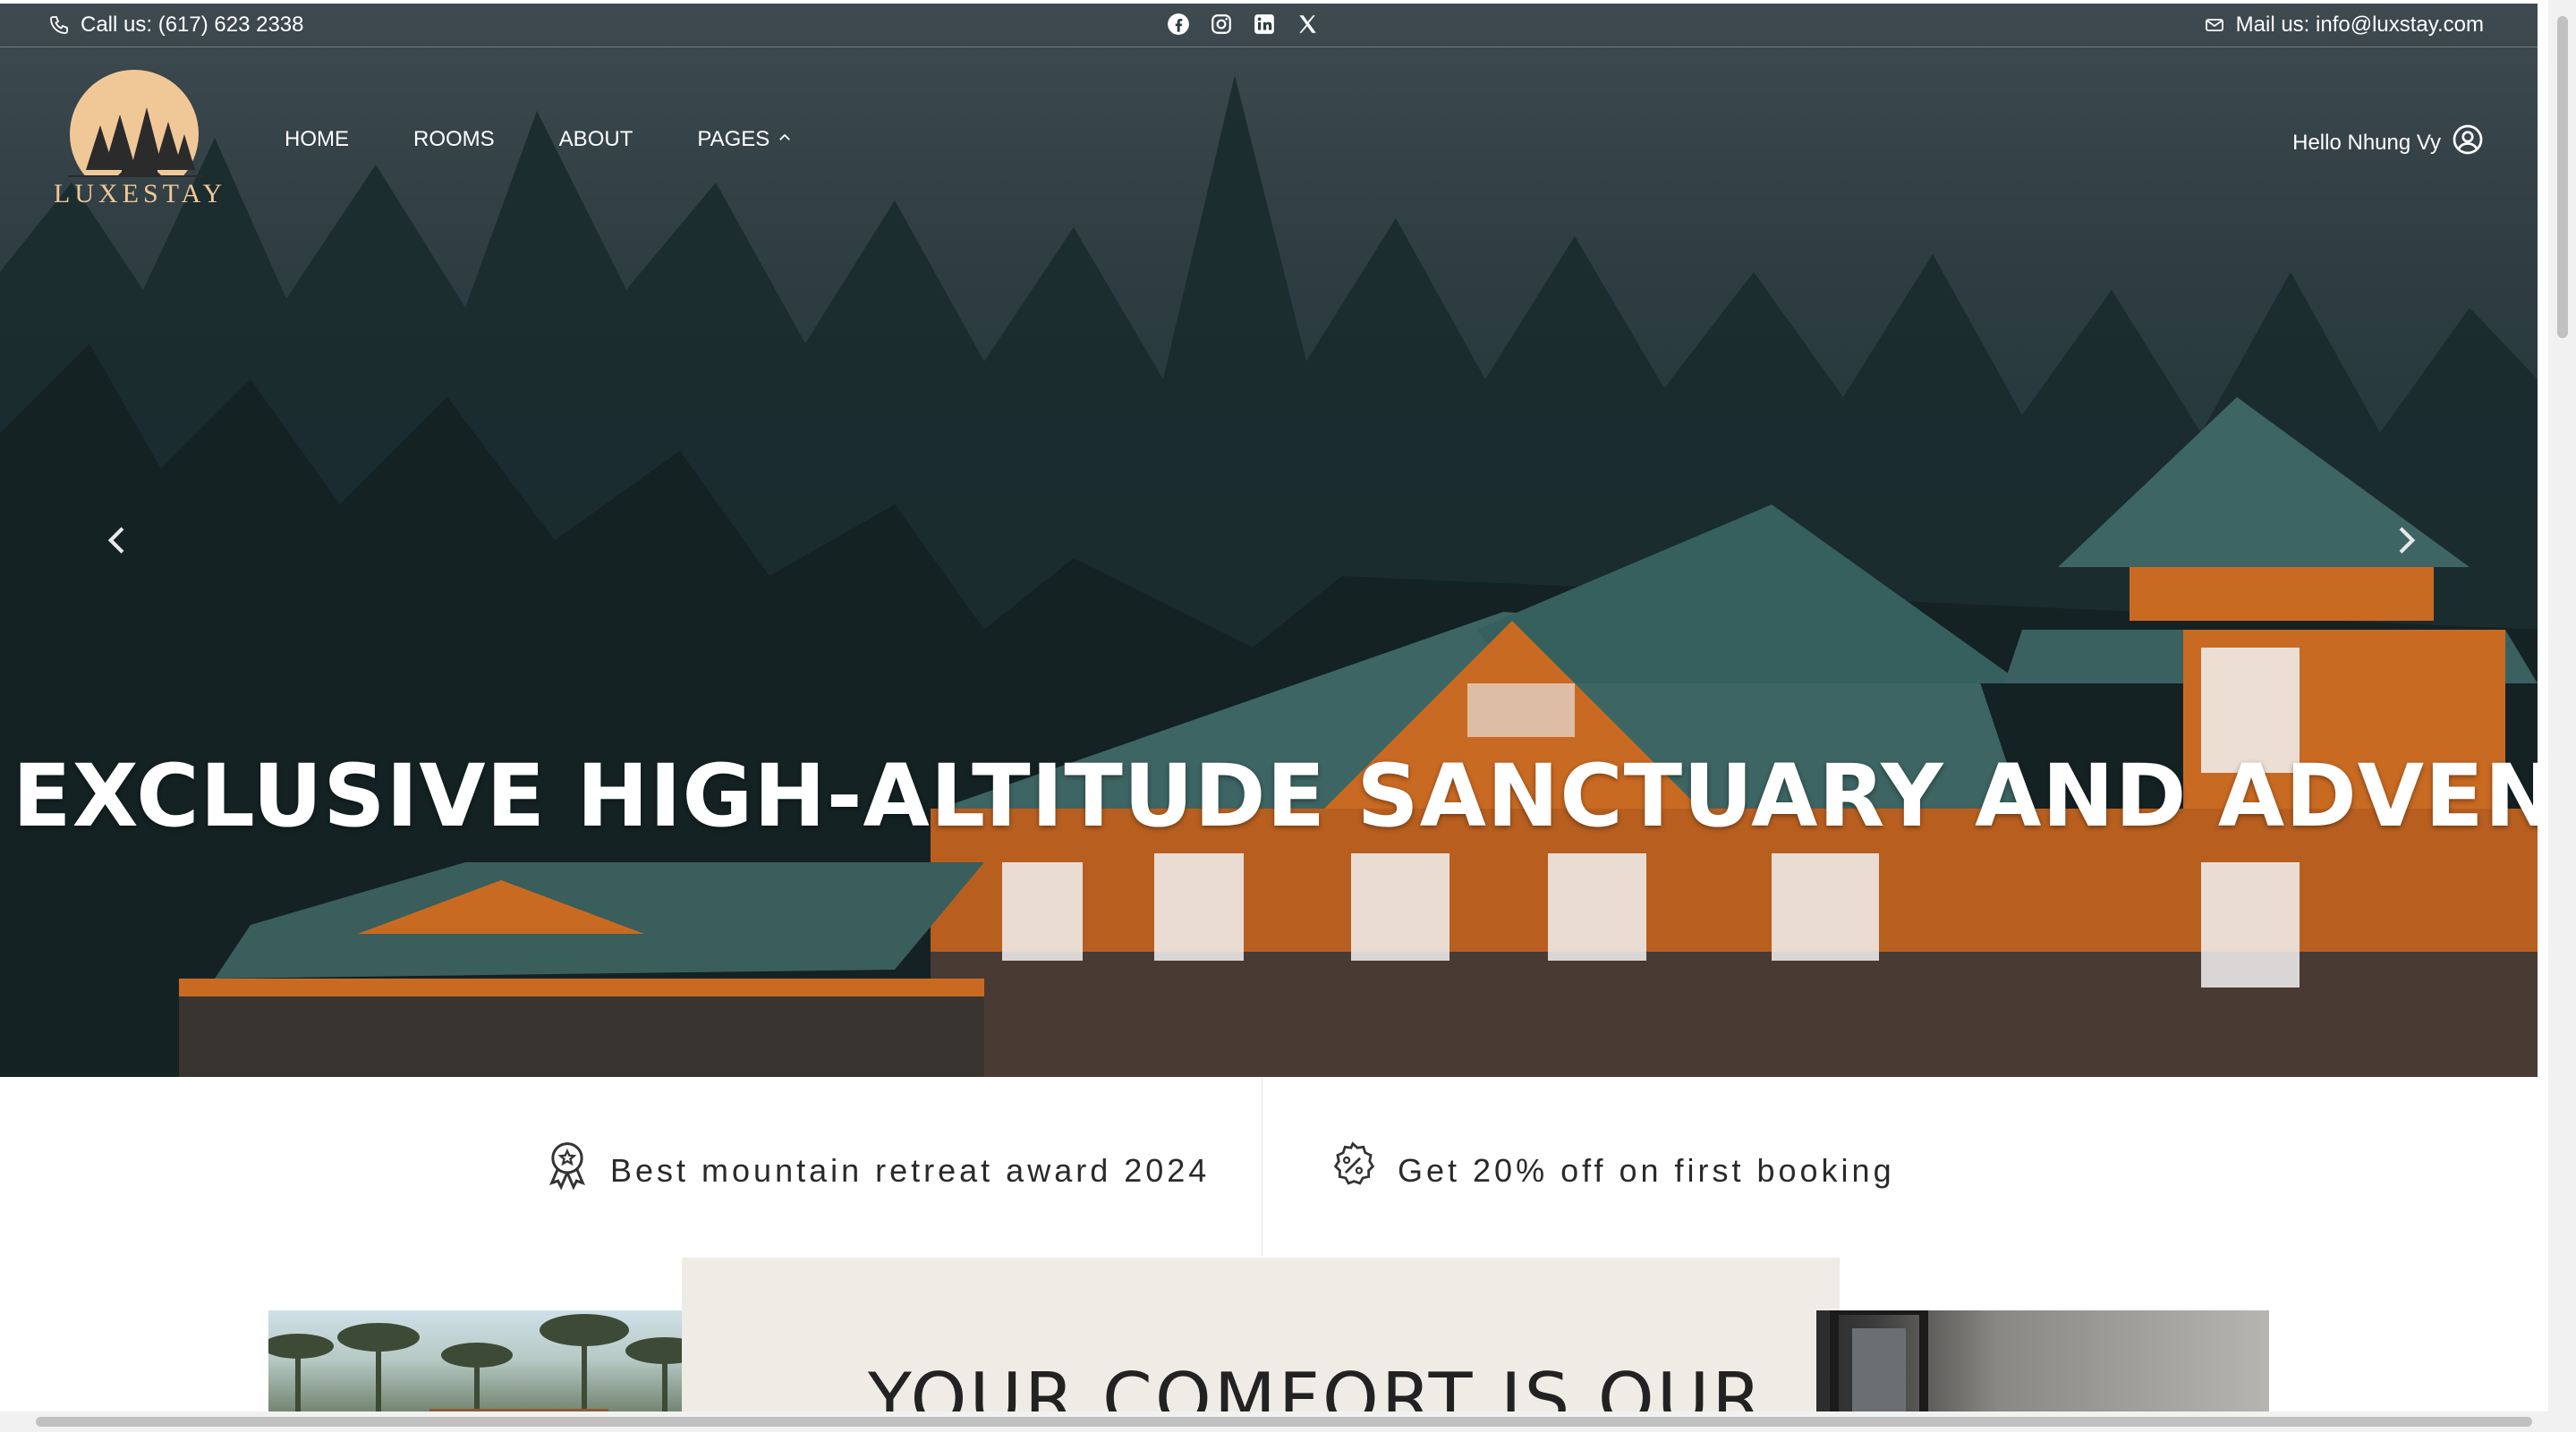 This screenshot has height=1441, width=2576. I want to click on social-links, so click(1243, 24).